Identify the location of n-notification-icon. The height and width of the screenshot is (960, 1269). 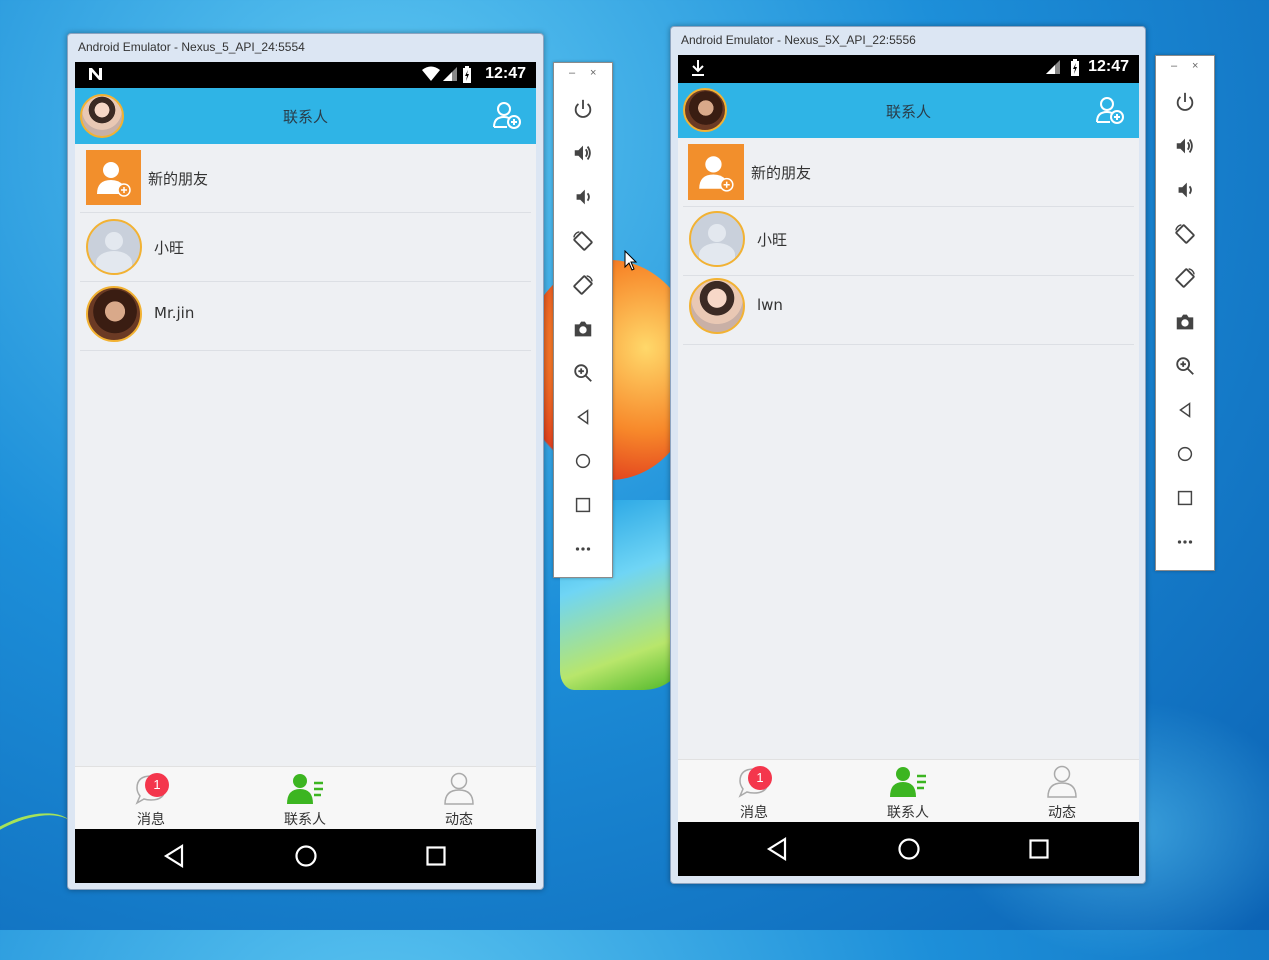
(96, 76).